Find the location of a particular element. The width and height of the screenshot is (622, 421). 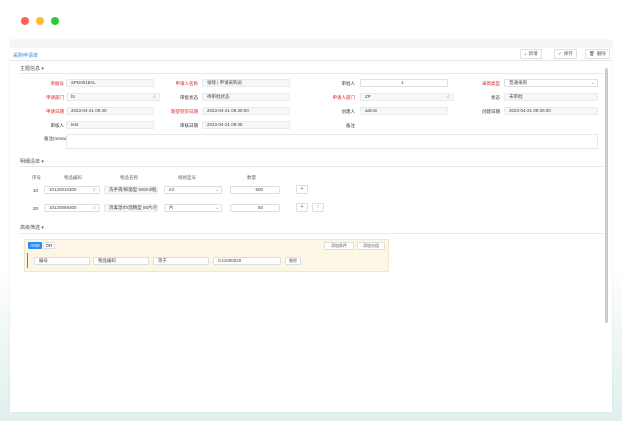

qty-stepper: 60 is located at coordinates (255, 208).